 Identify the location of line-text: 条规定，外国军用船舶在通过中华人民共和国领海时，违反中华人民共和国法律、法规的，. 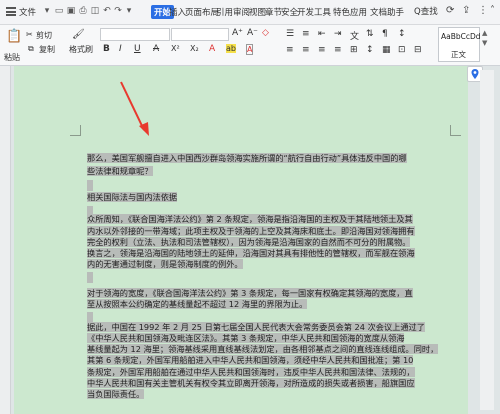
(251, 372).